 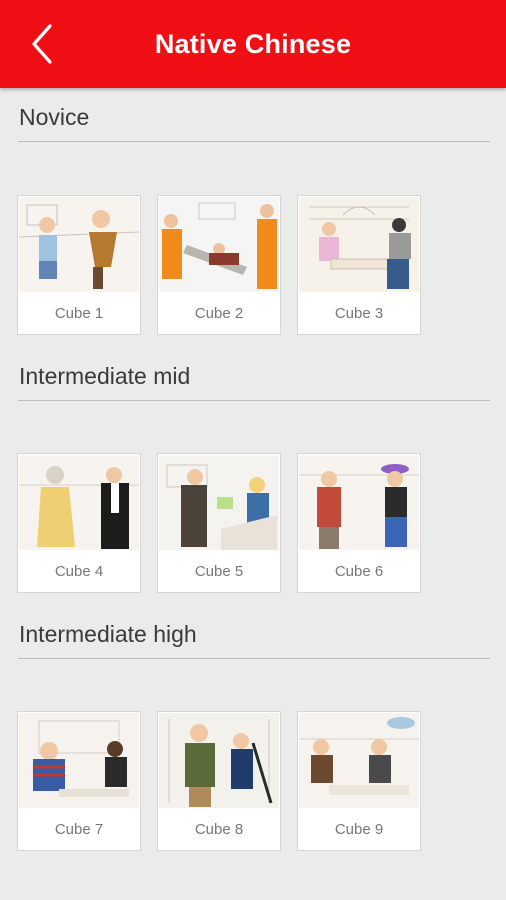 I want to click on cube-card-2: Cube 2, so click(x=219, y=265).